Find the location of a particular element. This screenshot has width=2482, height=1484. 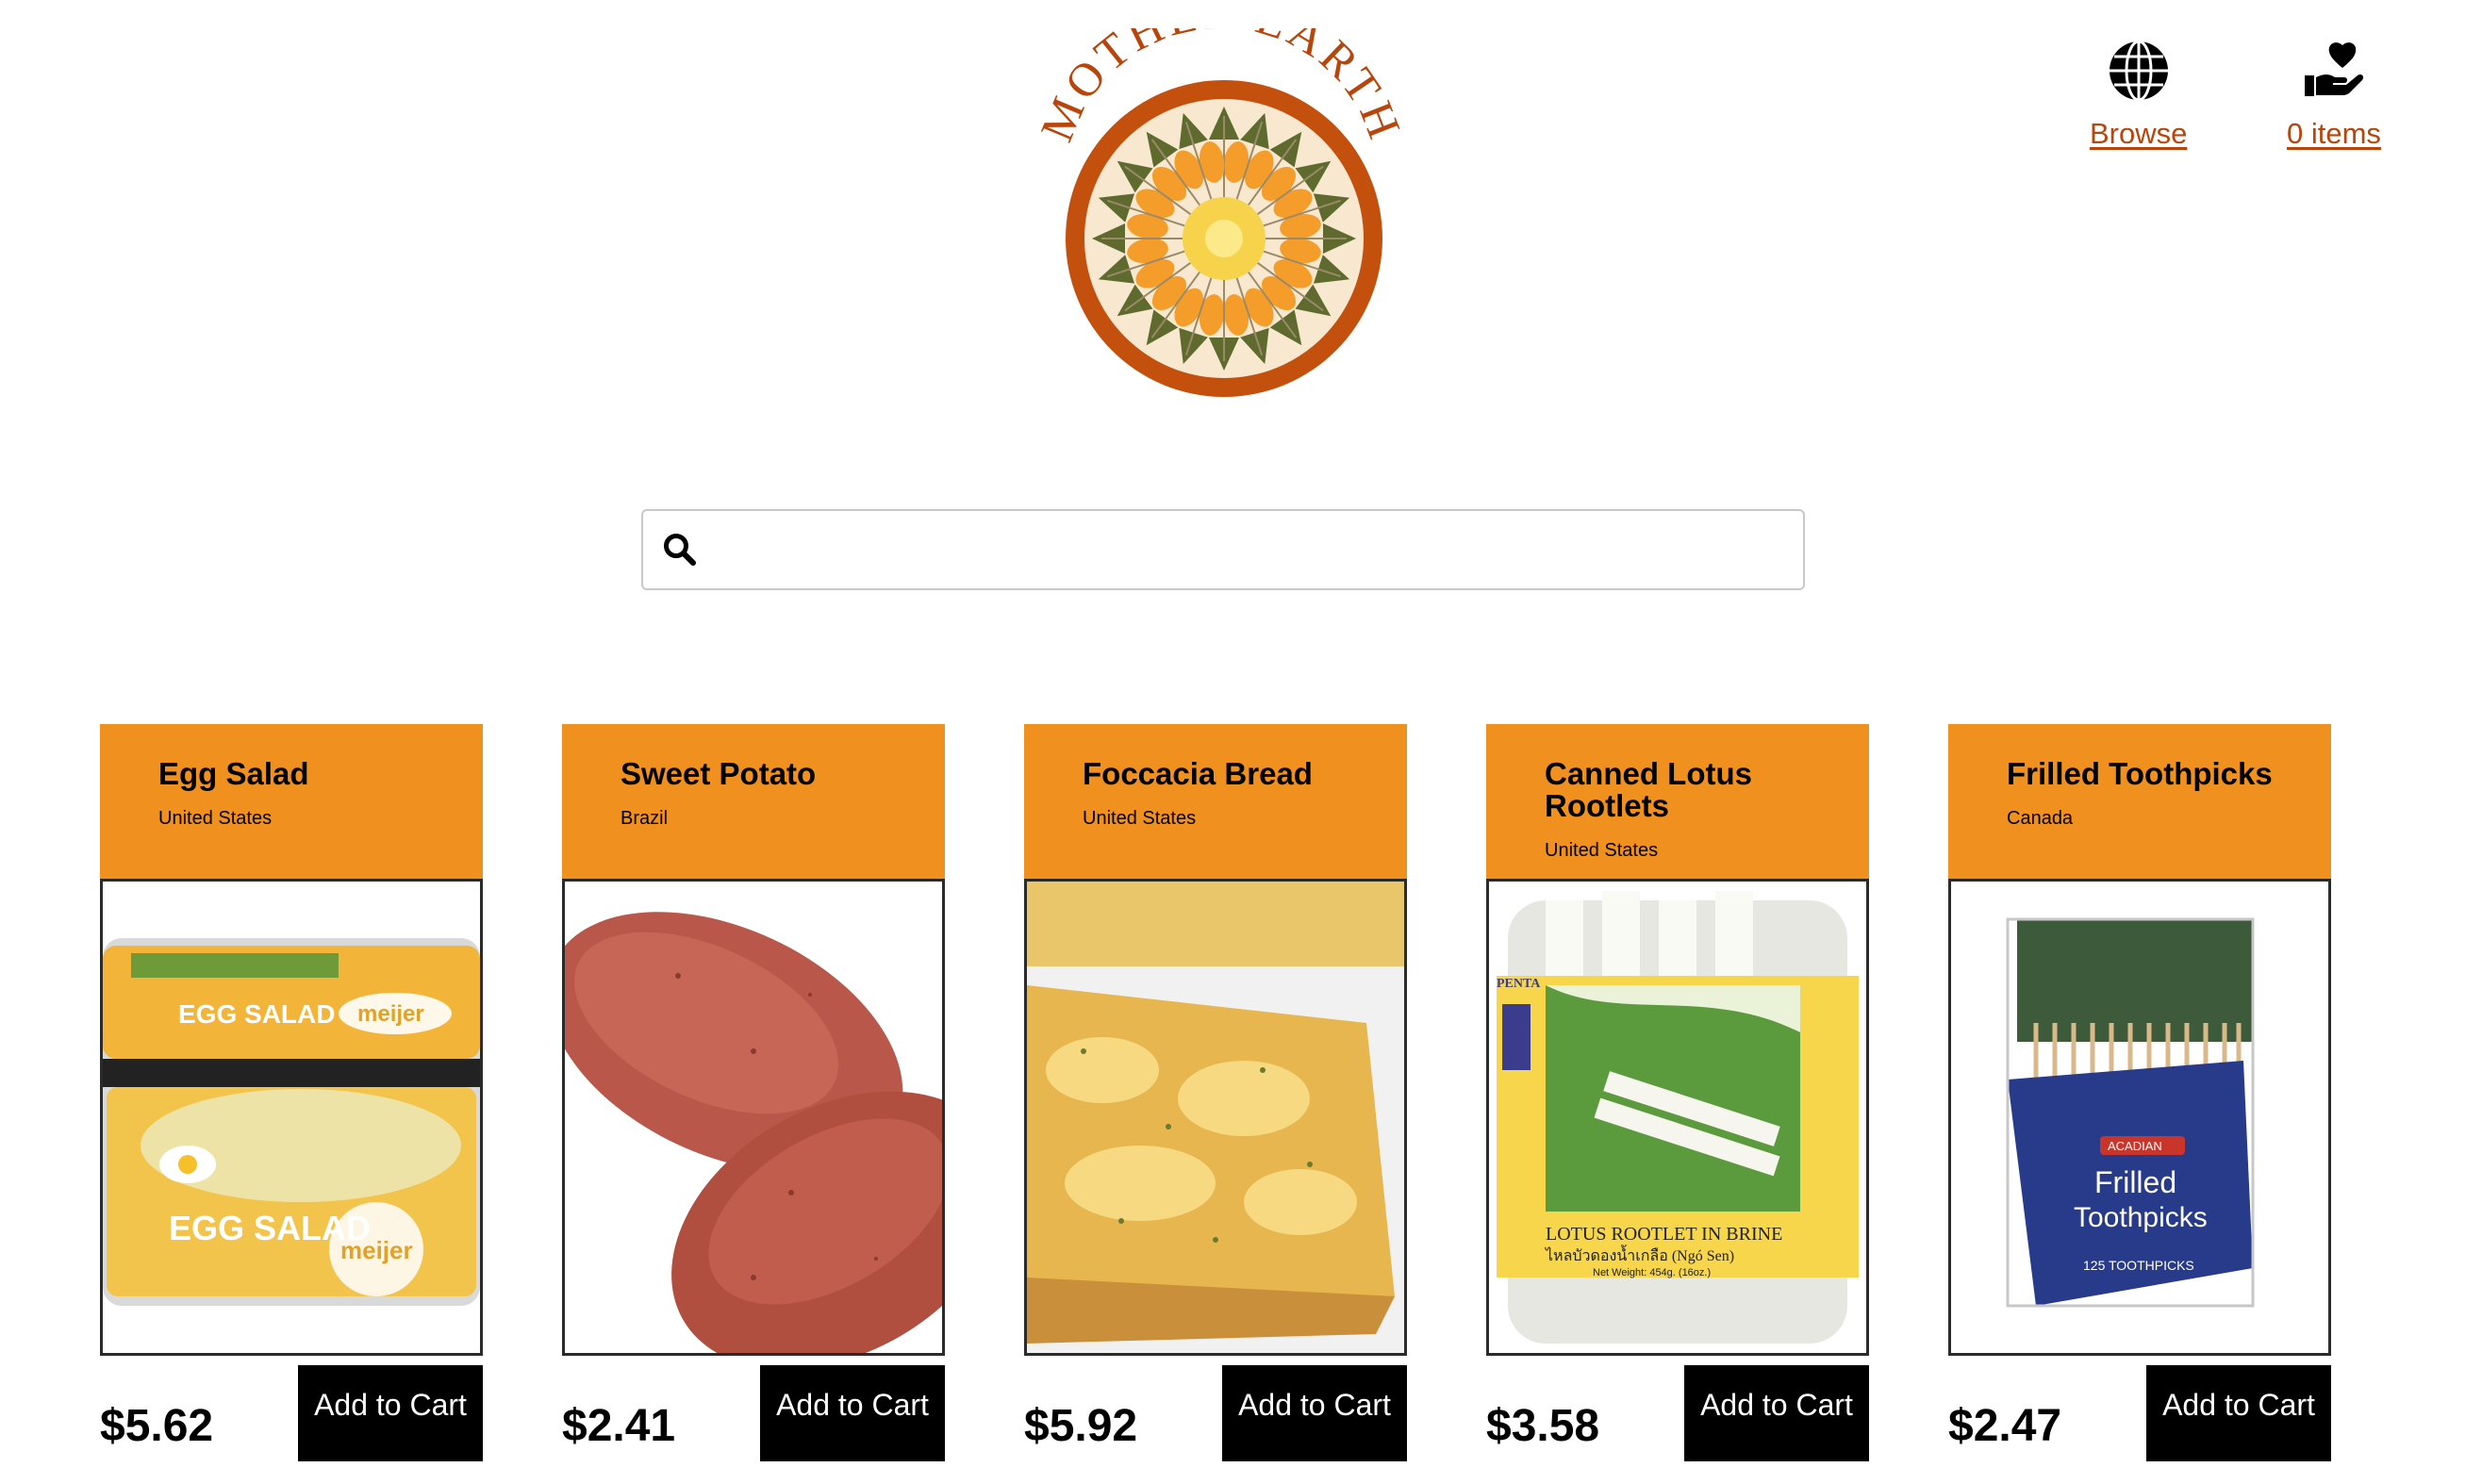

product-card: Egg Salad United States EGG SALAD meijer is located at coordinates (291, 1093).